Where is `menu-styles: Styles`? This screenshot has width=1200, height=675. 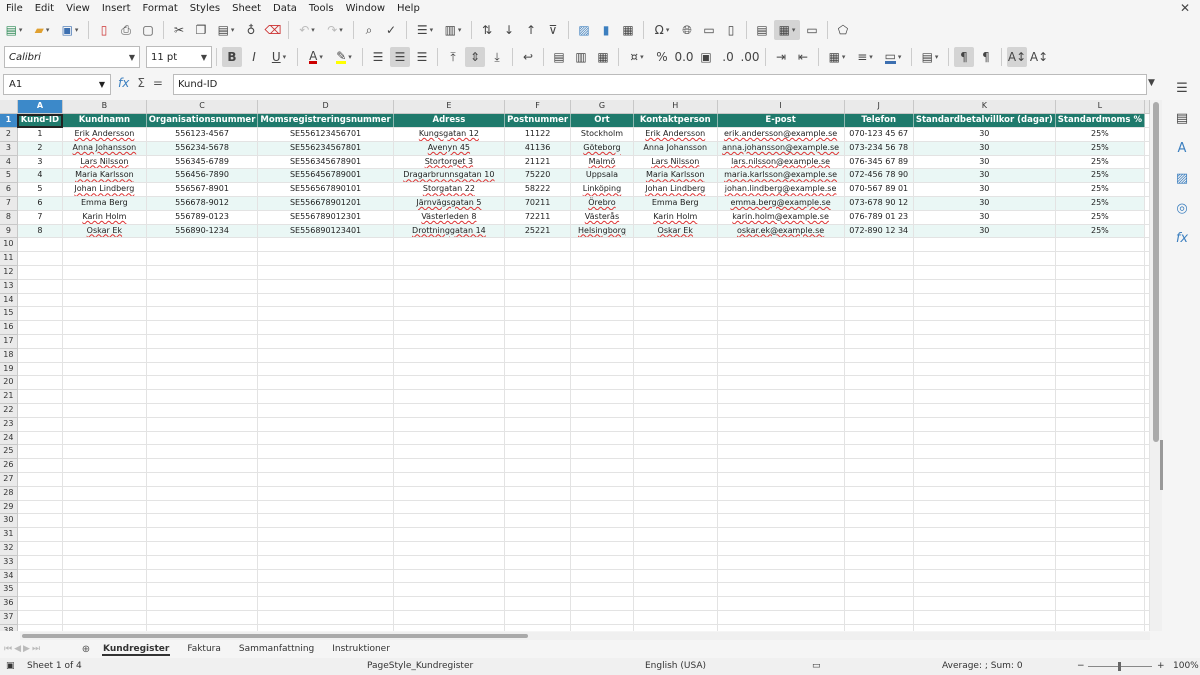 menu-styles: Styles is located at coordinates (205, 8).